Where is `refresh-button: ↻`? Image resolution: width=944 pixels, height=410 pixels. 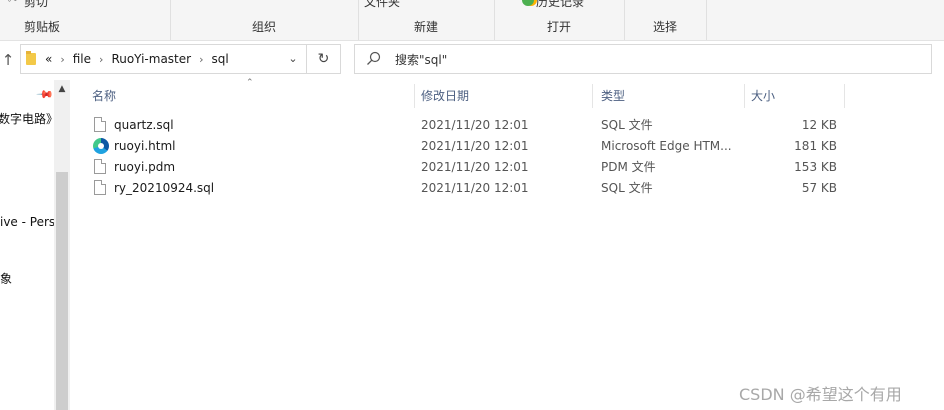
refresh-button: ↻ is located at coordinates (324, 59).